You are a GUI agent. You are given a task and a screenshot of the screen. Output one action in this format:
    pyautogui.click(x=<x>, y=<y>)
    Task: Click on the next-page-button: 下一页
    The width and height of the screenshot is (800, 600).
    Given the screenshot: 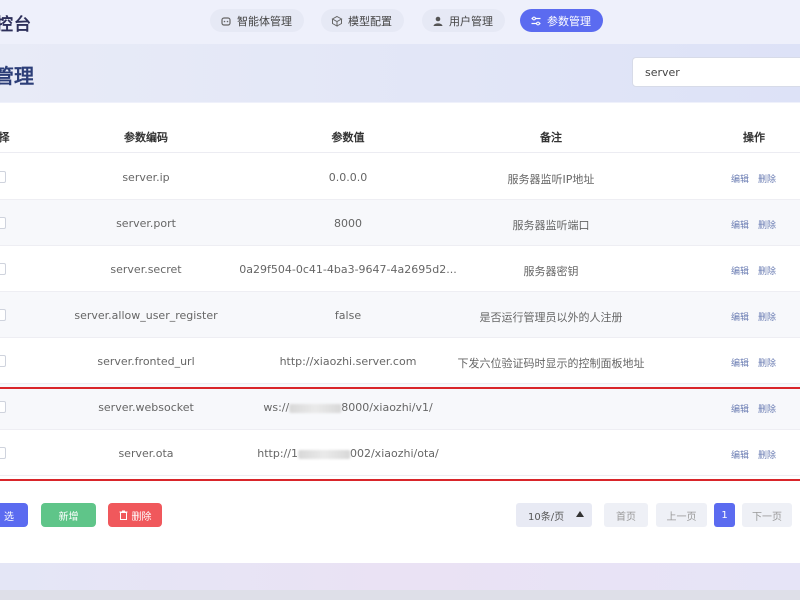 What is the action you would take?
    pyautogui.click(x=767, y=515)
    